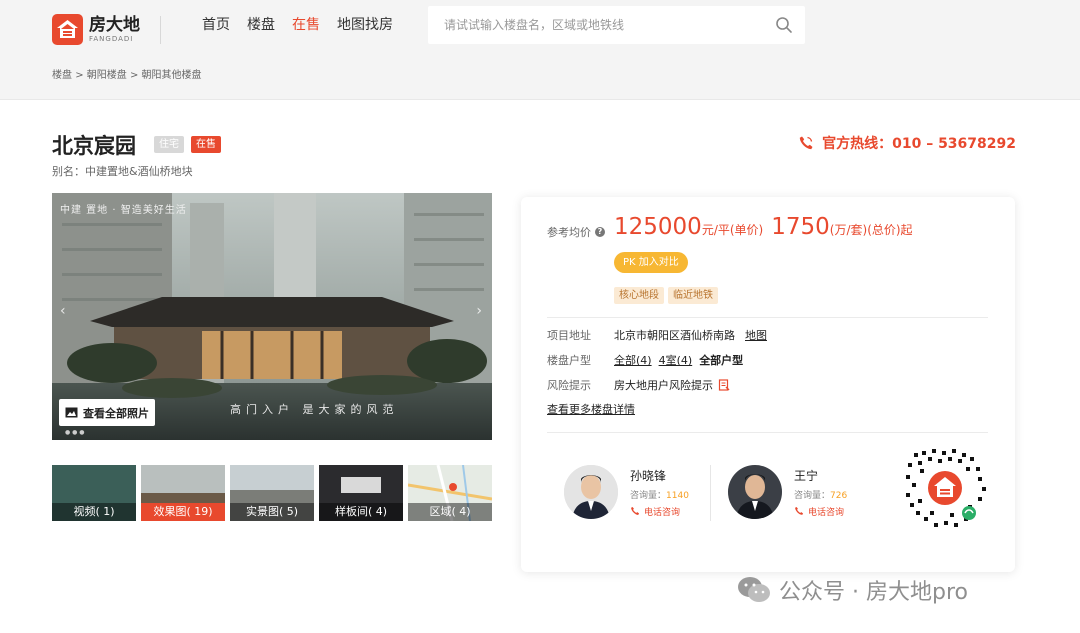 Image resolution: width=1080 pixels, height=633 pixels. What do you see at coordinates (648, 475) in the screenshot?
I see `agent-name: 孙晓锋` at bounding box center [648, 475].